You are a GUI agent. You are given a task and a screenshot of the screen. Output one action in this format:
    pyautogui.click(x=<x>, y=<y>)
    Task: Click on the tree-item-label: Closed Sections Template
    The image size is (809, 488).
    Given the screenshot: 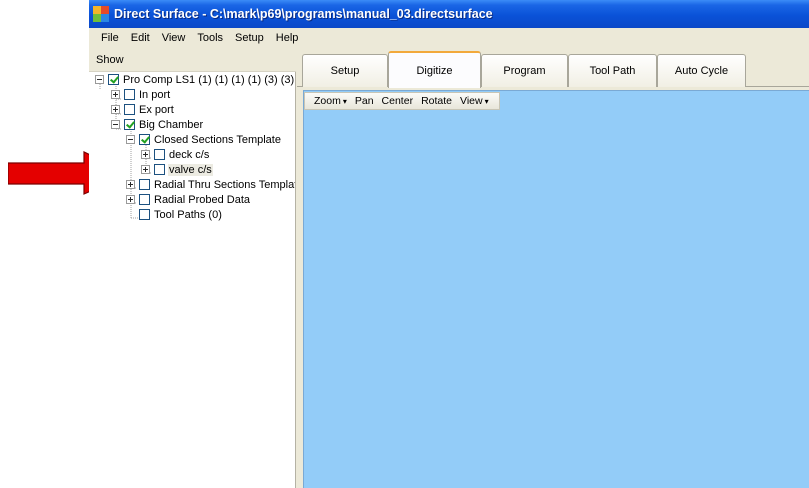 What is the action you would take?
    pyautogui.click(x=217, y=139)
    